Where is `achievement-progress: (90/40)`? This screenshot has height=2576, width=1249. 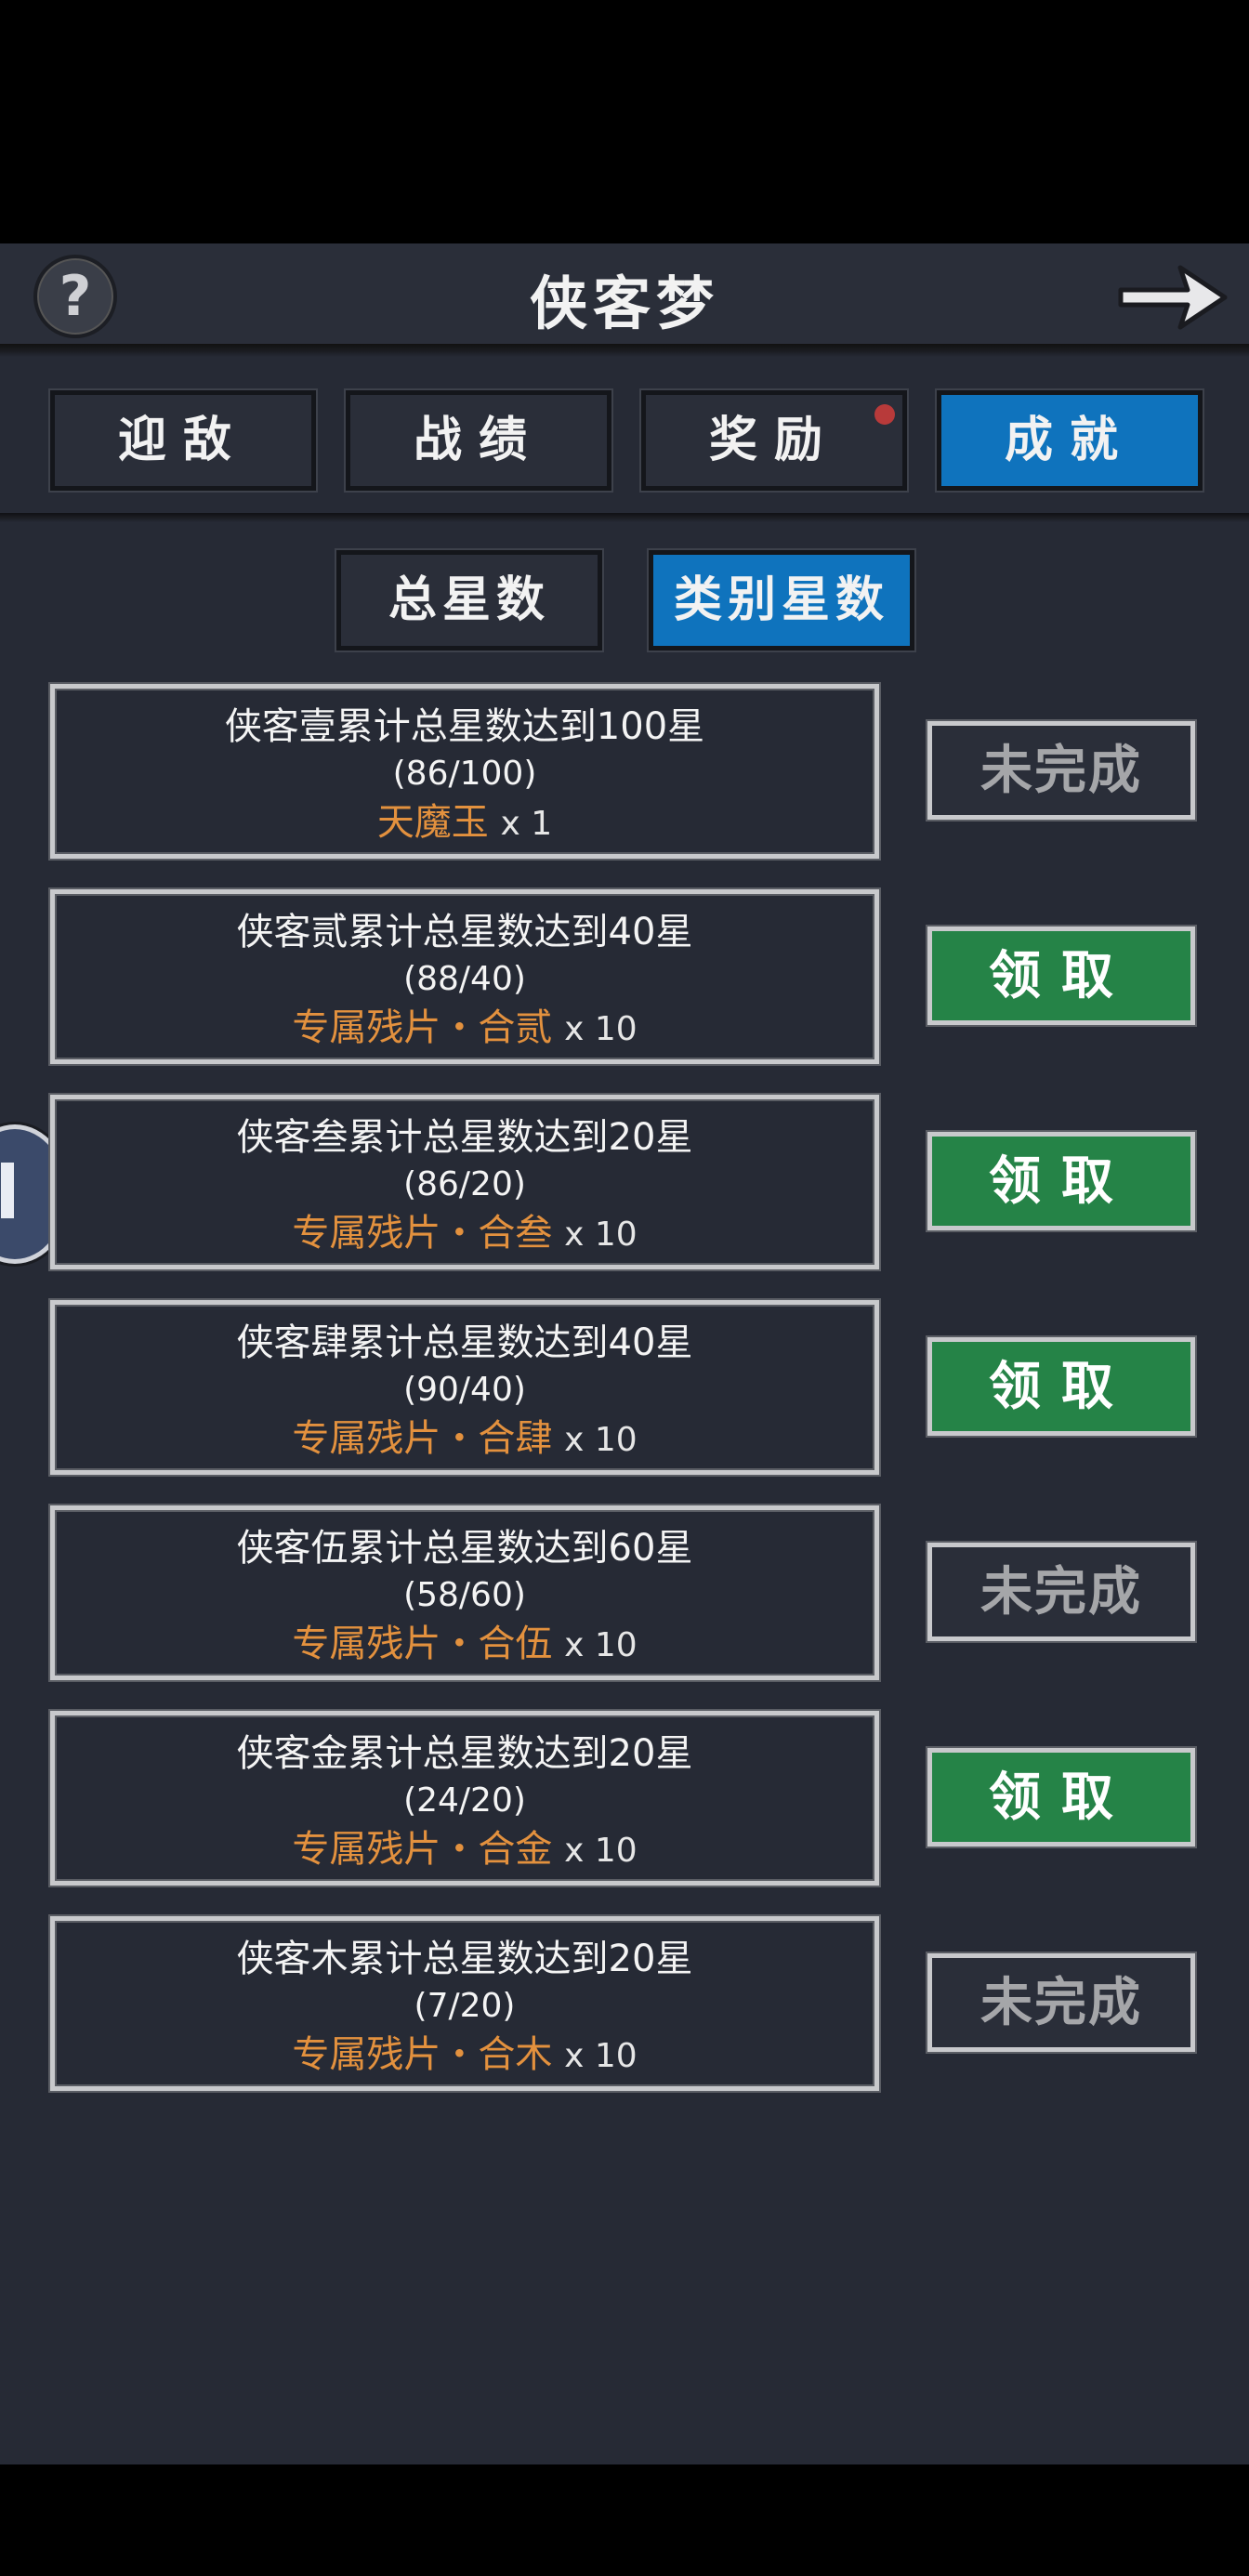 achievement-progress: (90/40) is located at coordinates (464, 1390).